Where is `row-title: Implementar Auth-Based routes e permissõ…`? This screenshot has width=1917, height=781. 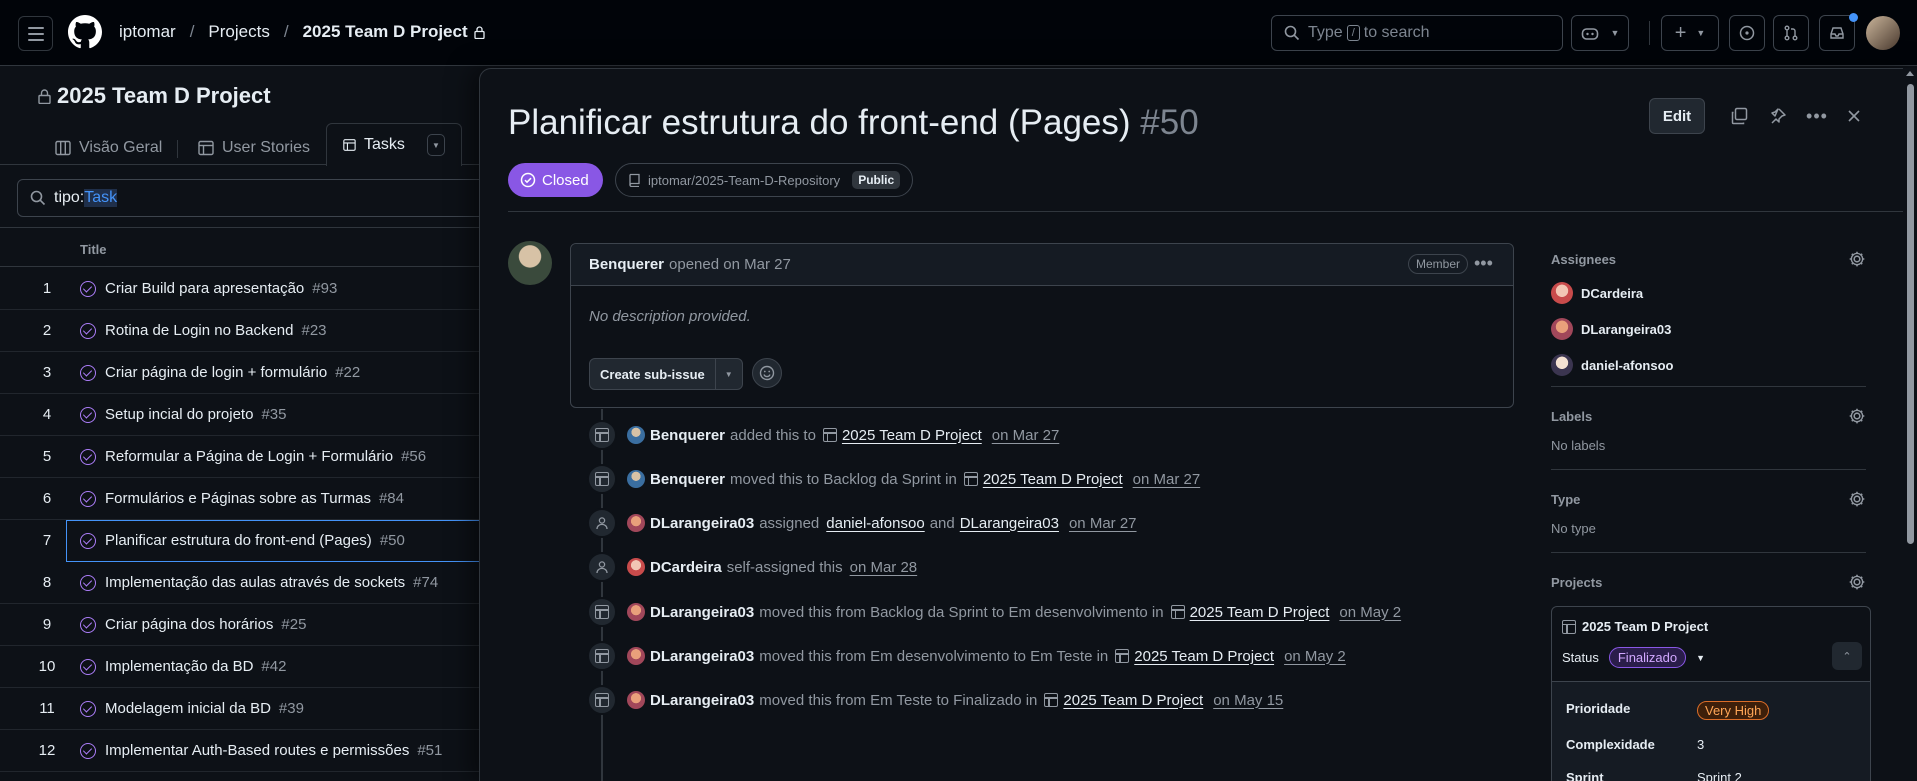
row-title: Implementar Auth-Based routes e permissõ… is located at coordinates (257, 750).